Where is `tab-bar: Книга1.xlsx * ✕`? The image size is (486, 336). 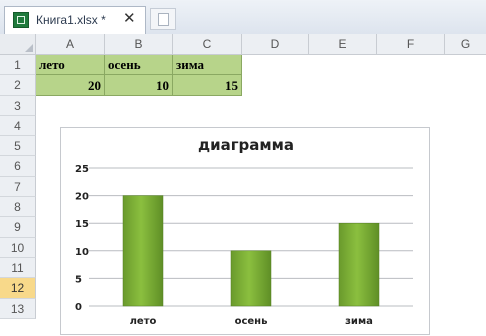 tab-bar: Книга1.xlsx * ✕ is located at coordinates (243, 17).